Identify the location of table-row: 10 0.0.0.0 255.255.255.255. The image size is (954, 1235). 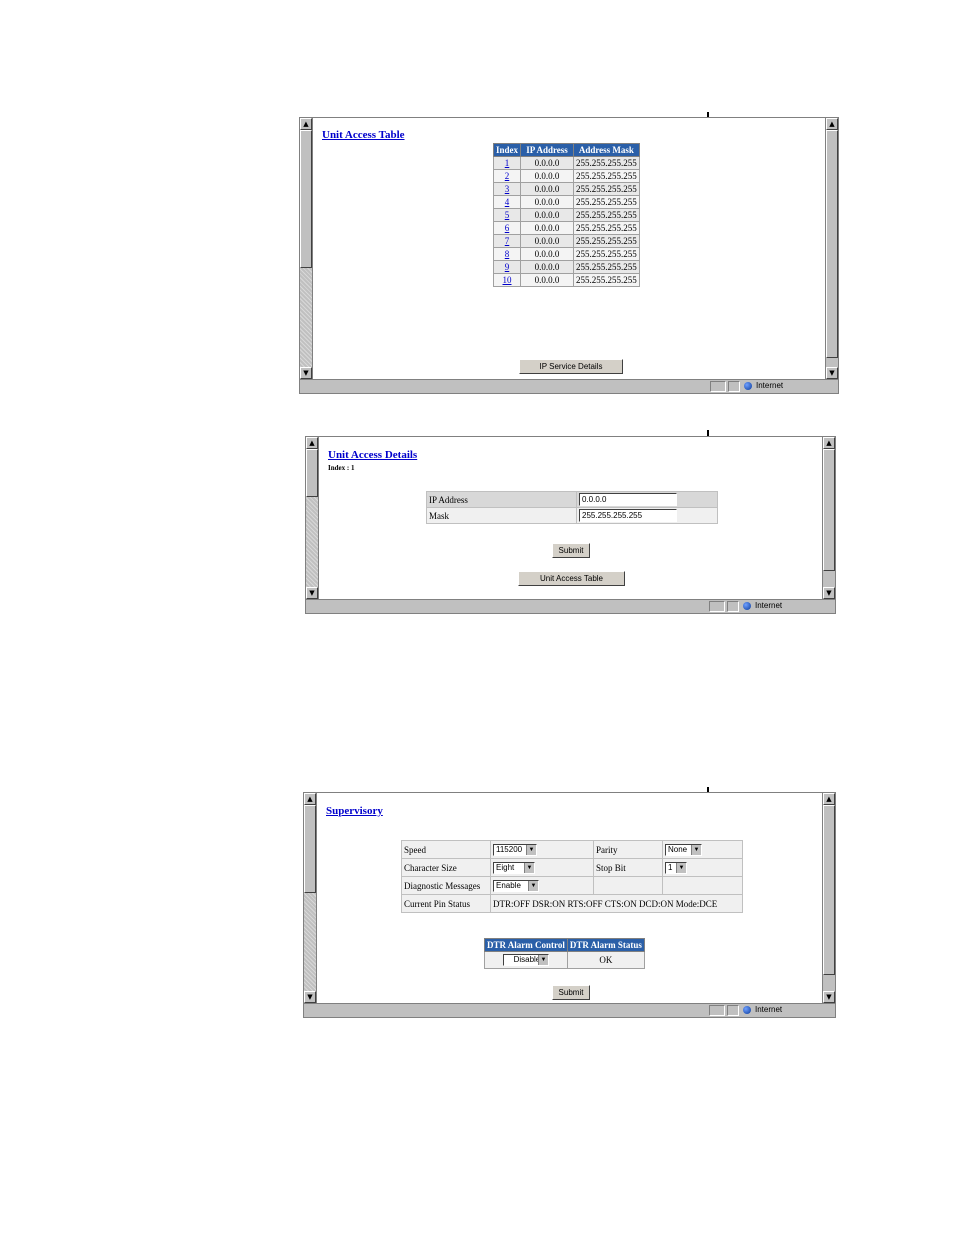
(566, 280).